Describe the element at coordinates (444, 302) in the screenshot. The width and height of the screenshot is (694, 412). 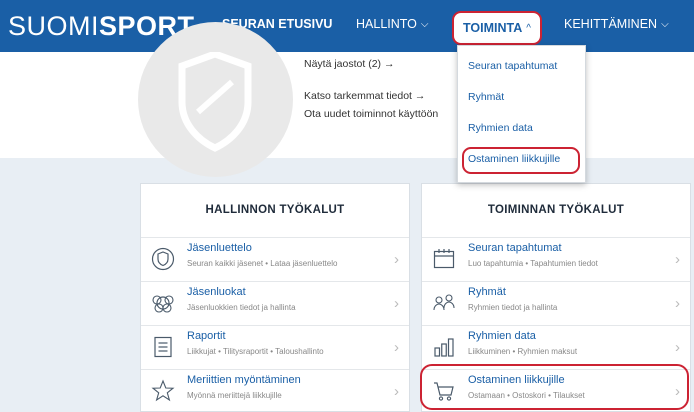
I see `group-icon` at that location.